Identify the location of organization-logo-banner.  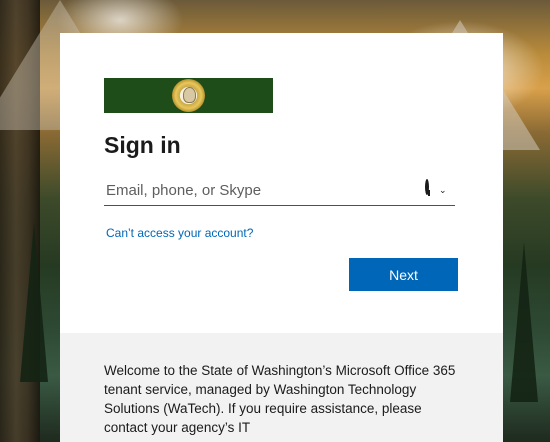
(188, 95).